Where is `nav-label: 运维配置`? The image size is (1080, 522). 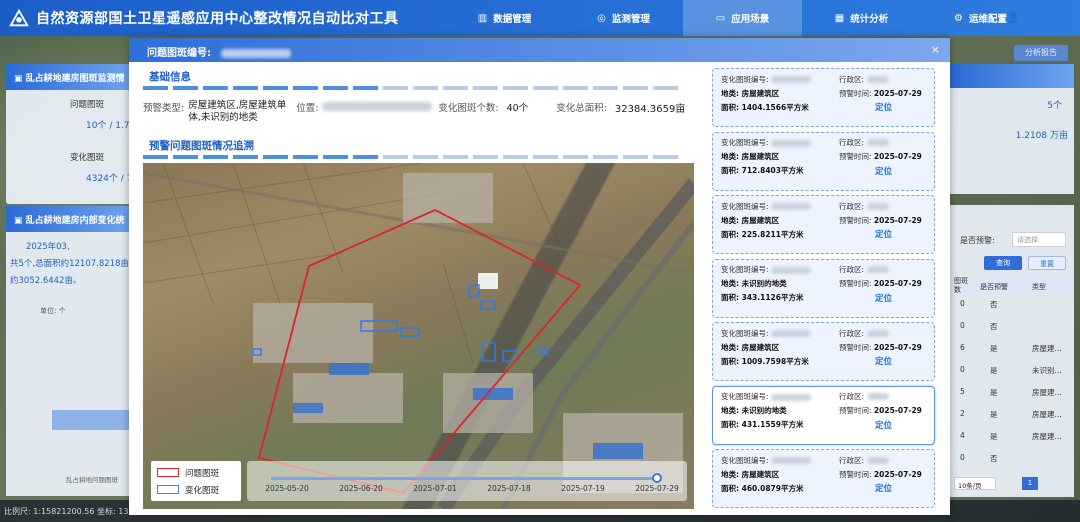
nav-label: 运维配置 is located at coordinates (987, 19).